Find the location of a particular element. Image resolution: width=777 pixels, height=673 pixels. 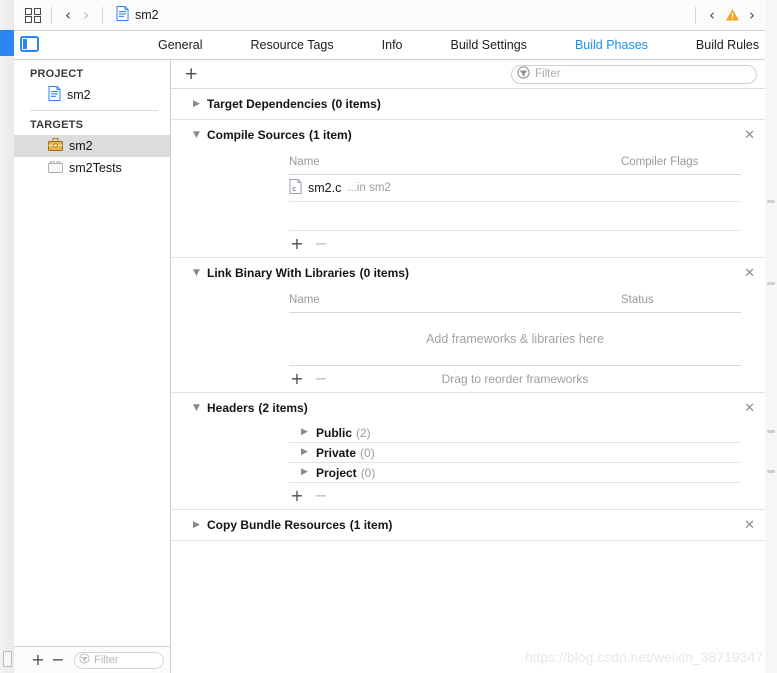

remove-framework-button: − is located at coordinates (321, 379).